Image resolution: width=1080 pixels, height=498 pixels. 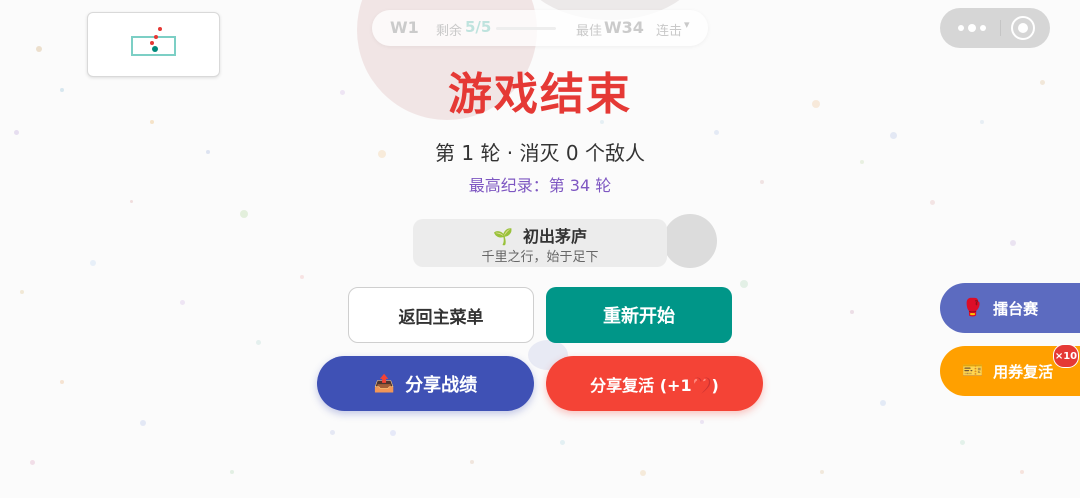 What do you see at coordinates (973, 308) in the screenshot?
I see `boxing-glove-icon: 🥊` at bounding box center [973, 308].